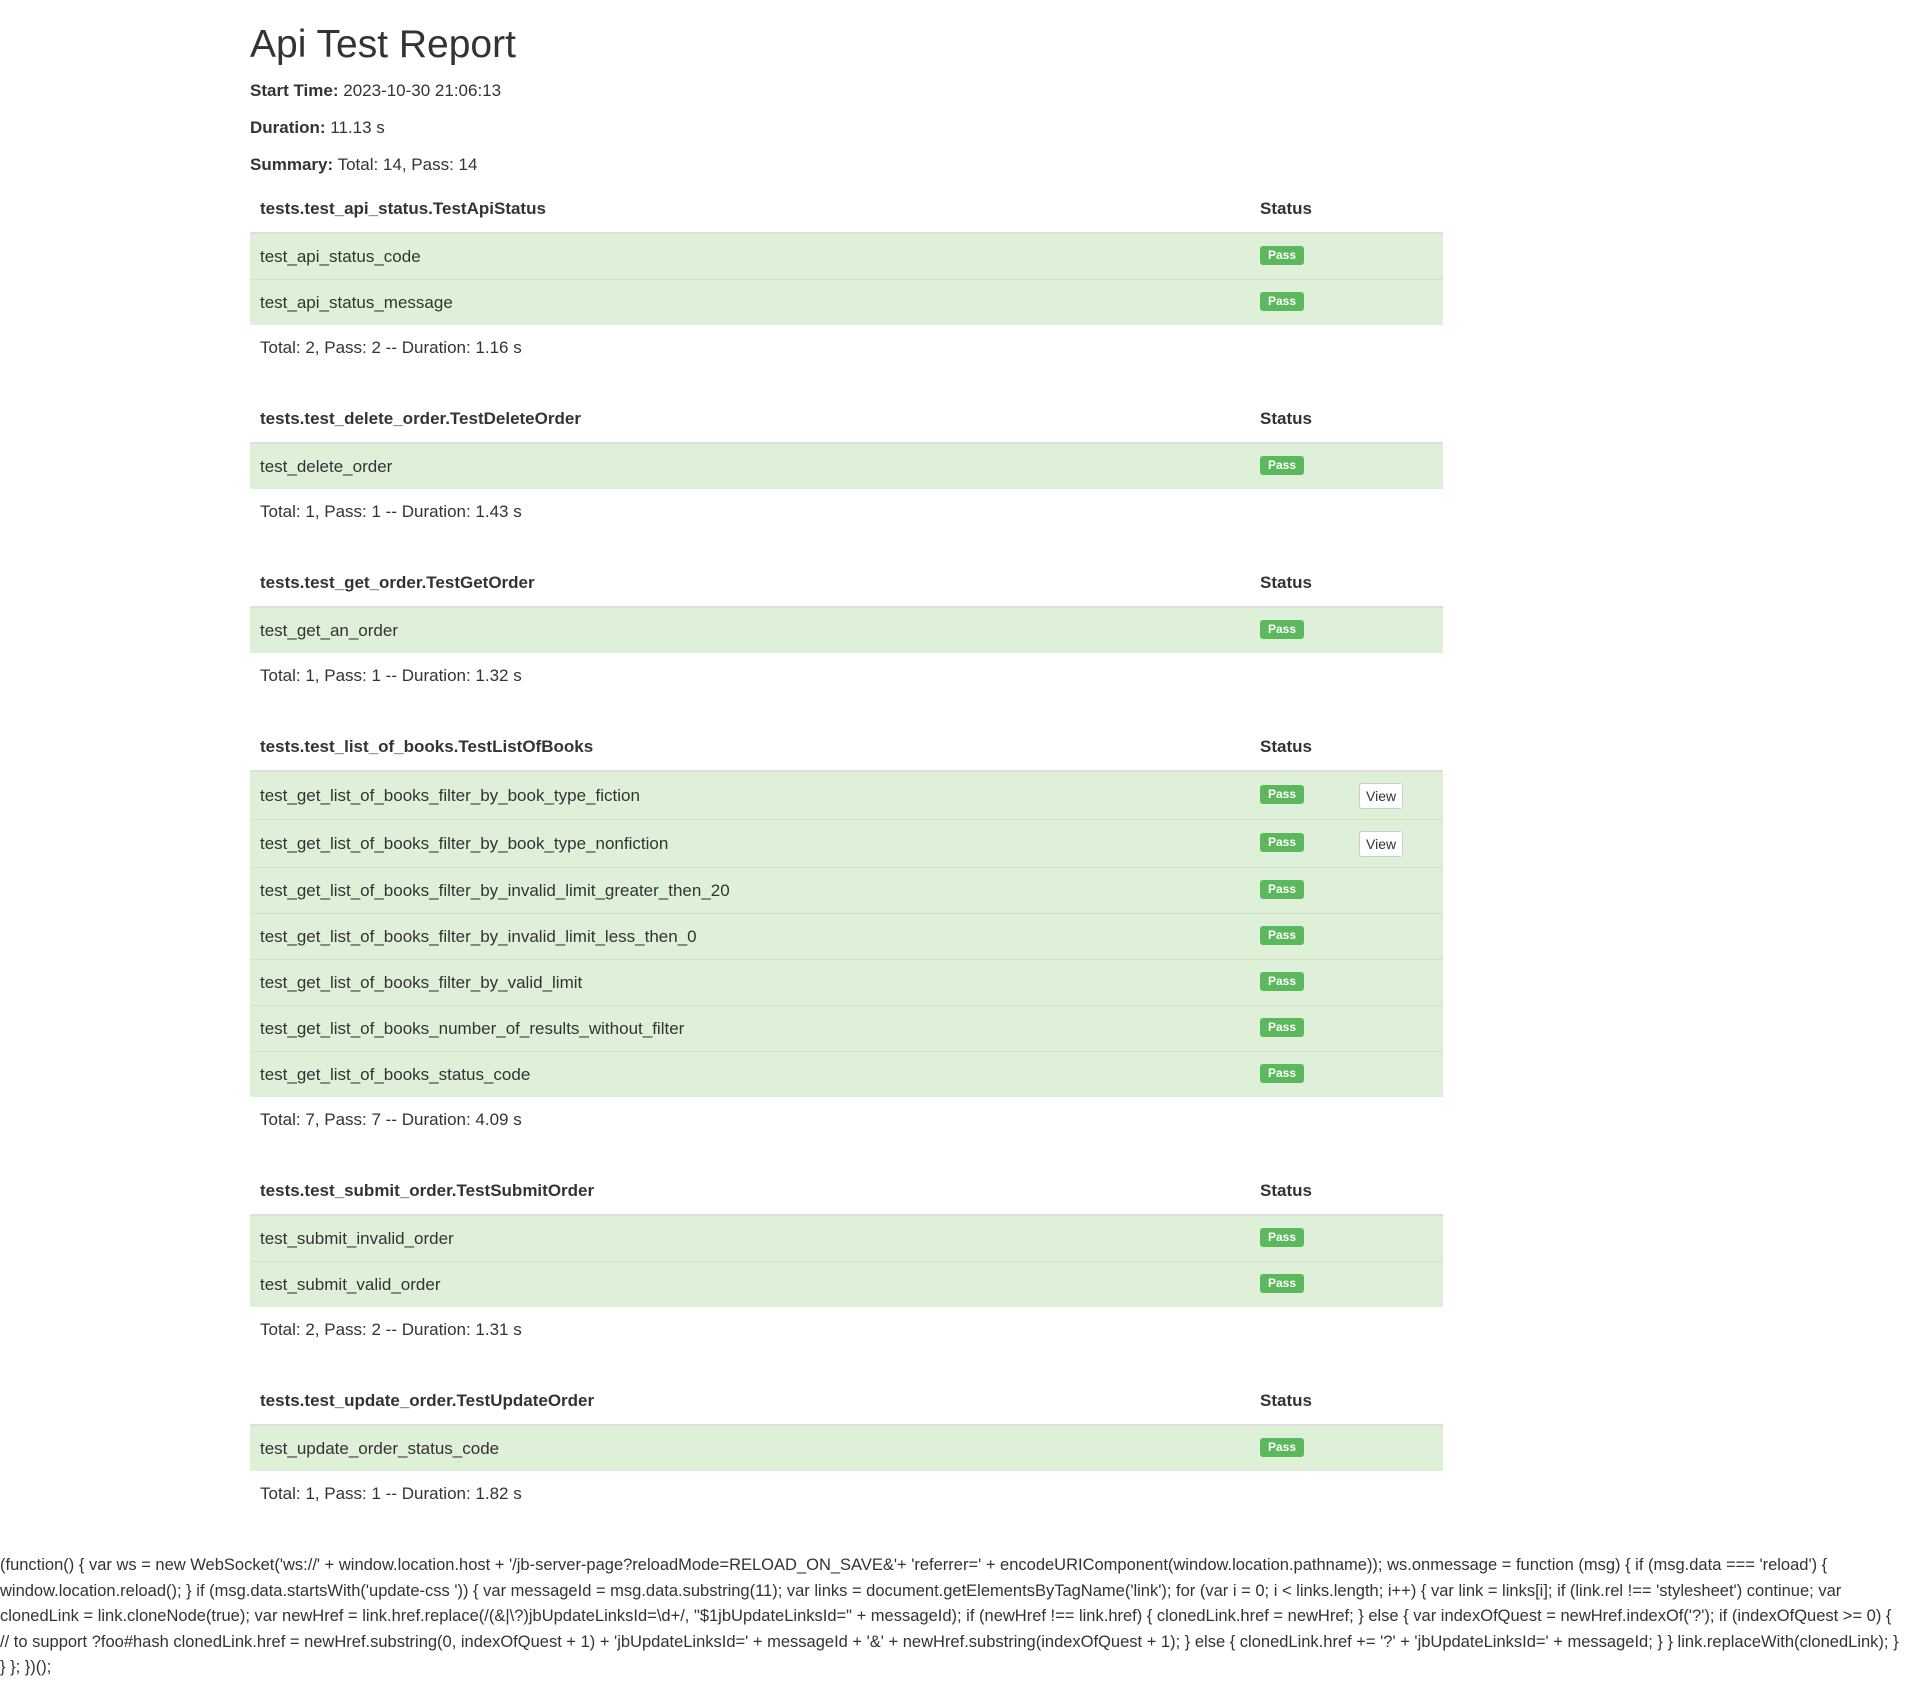  I want to click on summary-value: Total: 14, Pass: 14, so click(407, 164).